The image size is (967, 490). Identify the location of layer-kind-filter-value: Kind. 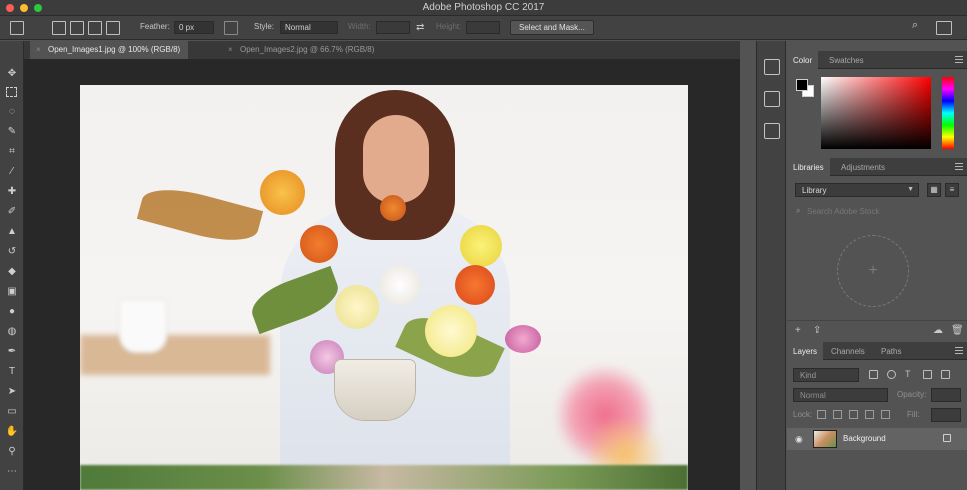
(808, 375).